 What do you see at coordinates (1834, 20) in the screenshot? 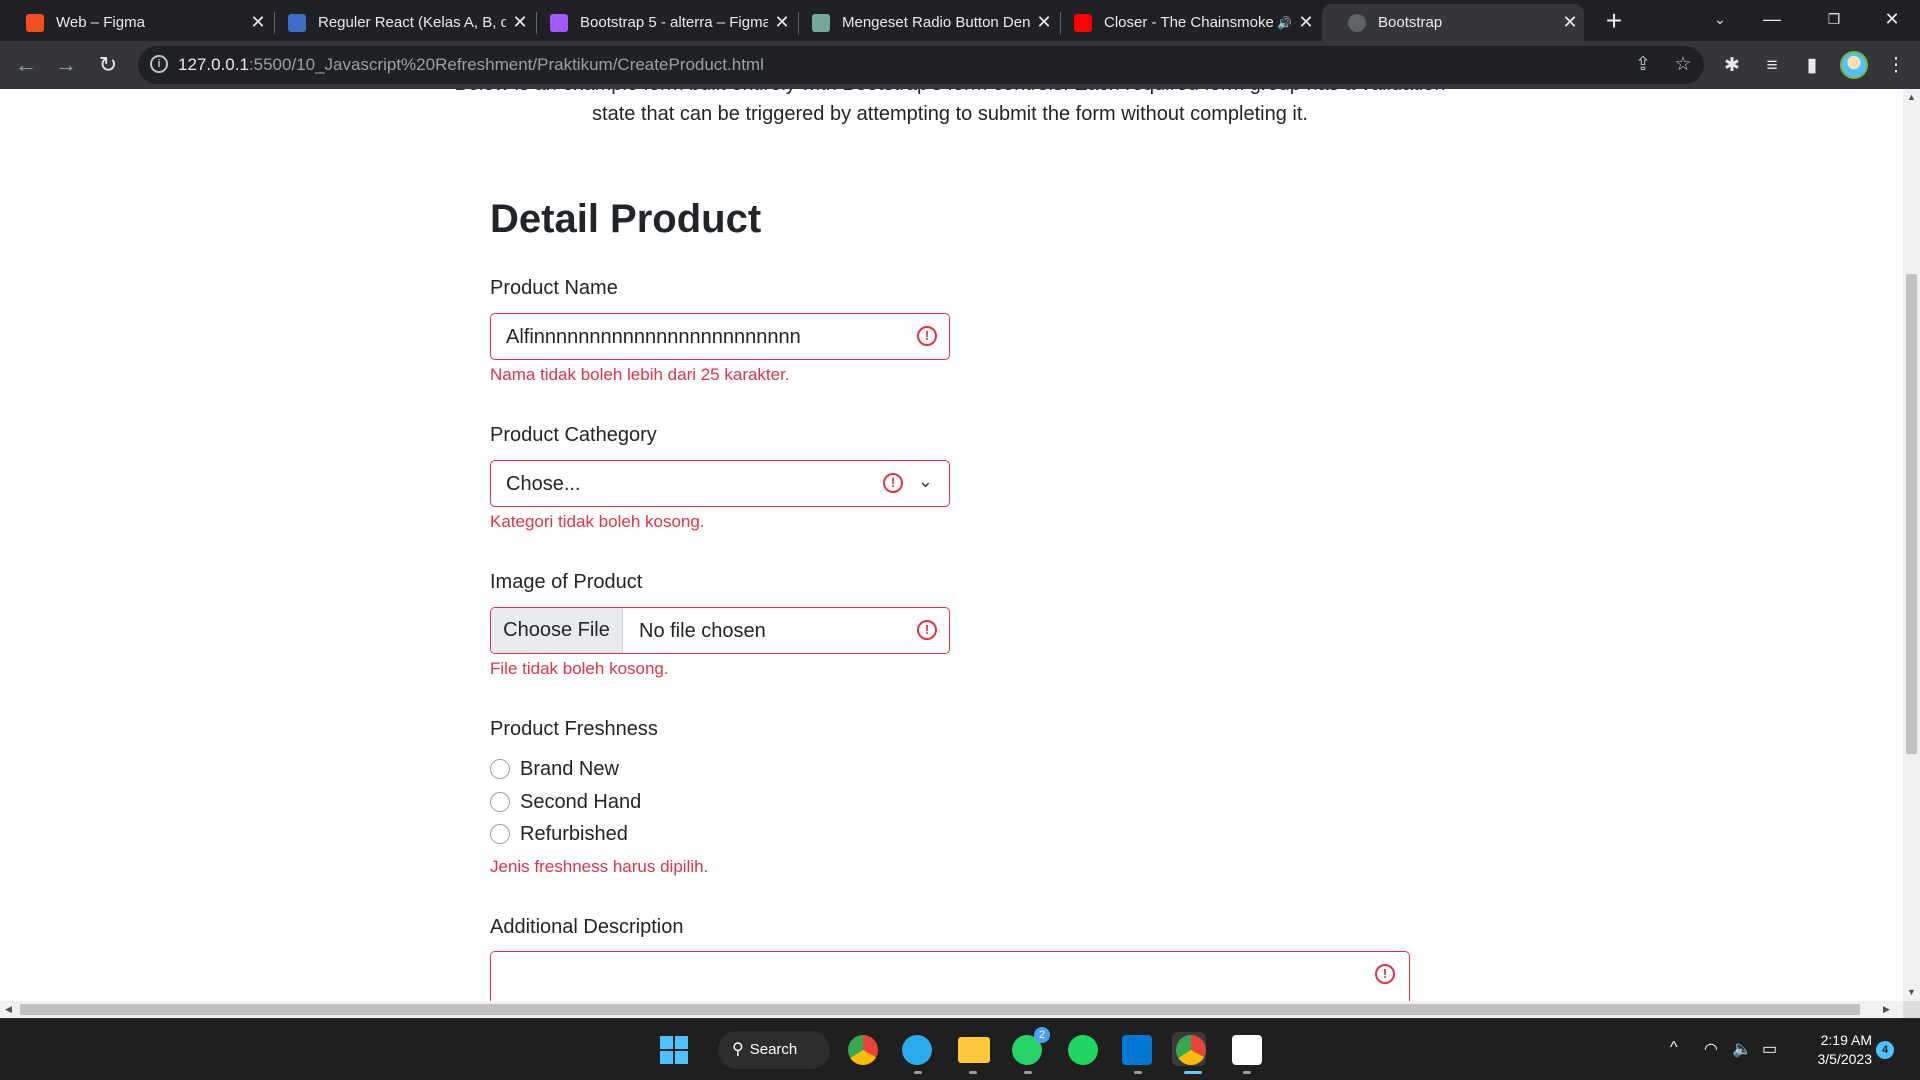
I see `restore-button: ❐` at bounding box center [1834, 20].